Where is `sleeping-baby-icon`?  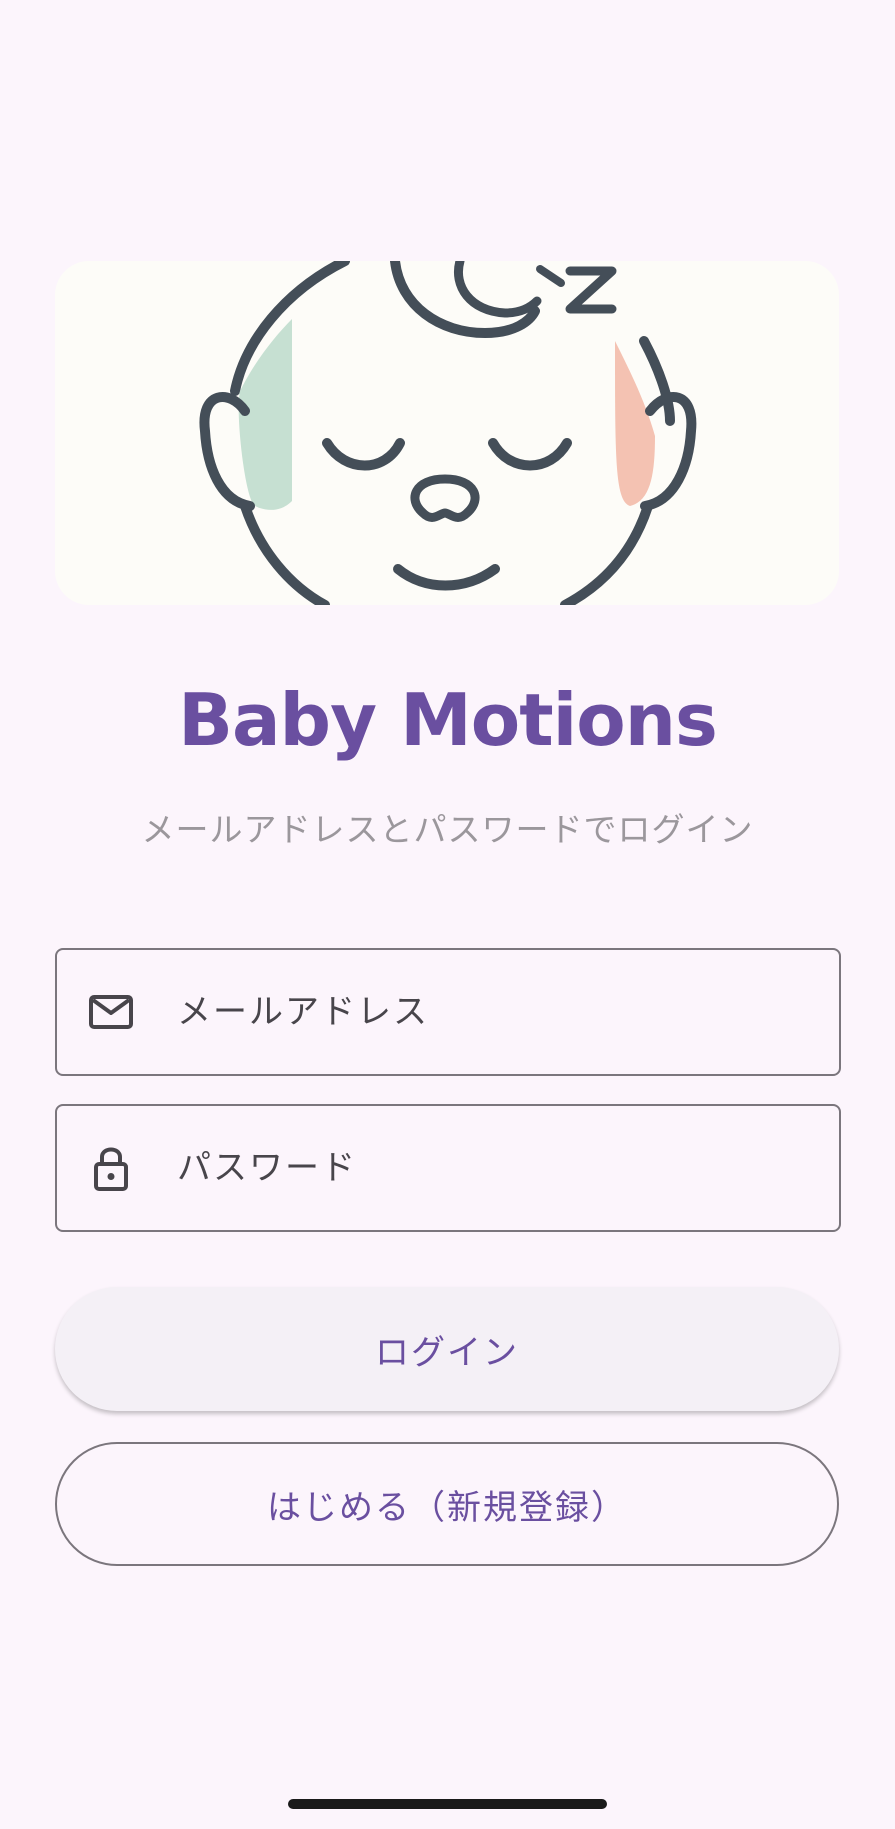
sleeping-baby-icon is located at coordinates (448, 433).